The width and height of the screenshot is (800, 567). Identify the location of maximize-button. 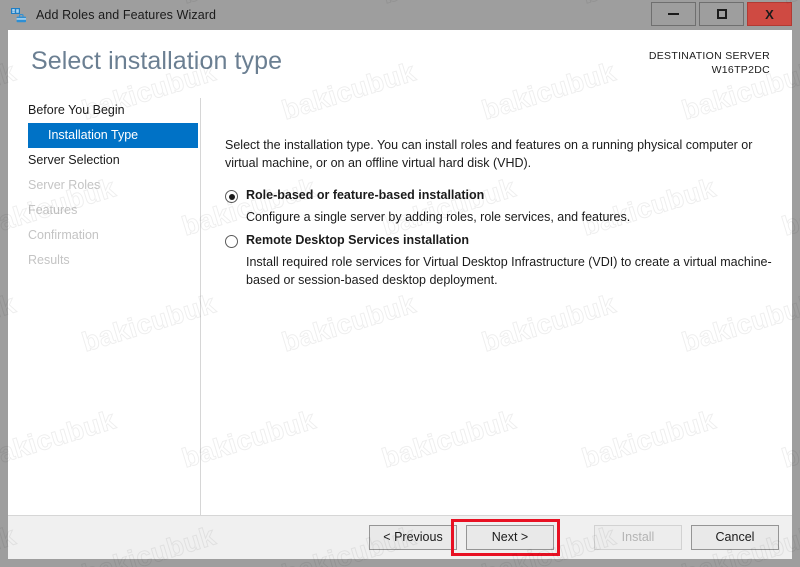
(721, 14).